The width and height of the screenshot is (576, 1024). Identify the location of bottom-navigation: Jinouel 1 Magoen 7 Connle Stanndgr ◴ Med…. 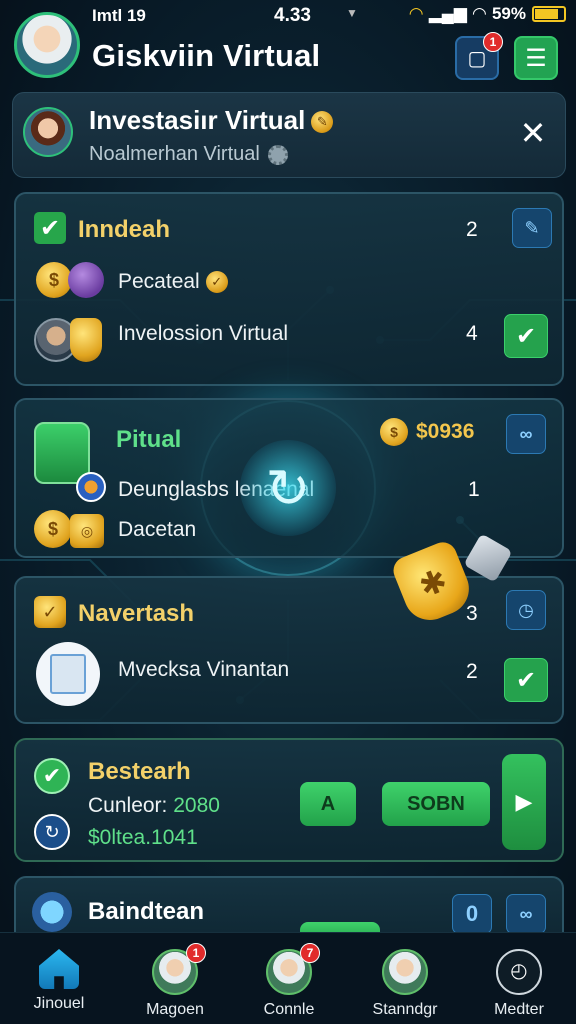
(288, 978).